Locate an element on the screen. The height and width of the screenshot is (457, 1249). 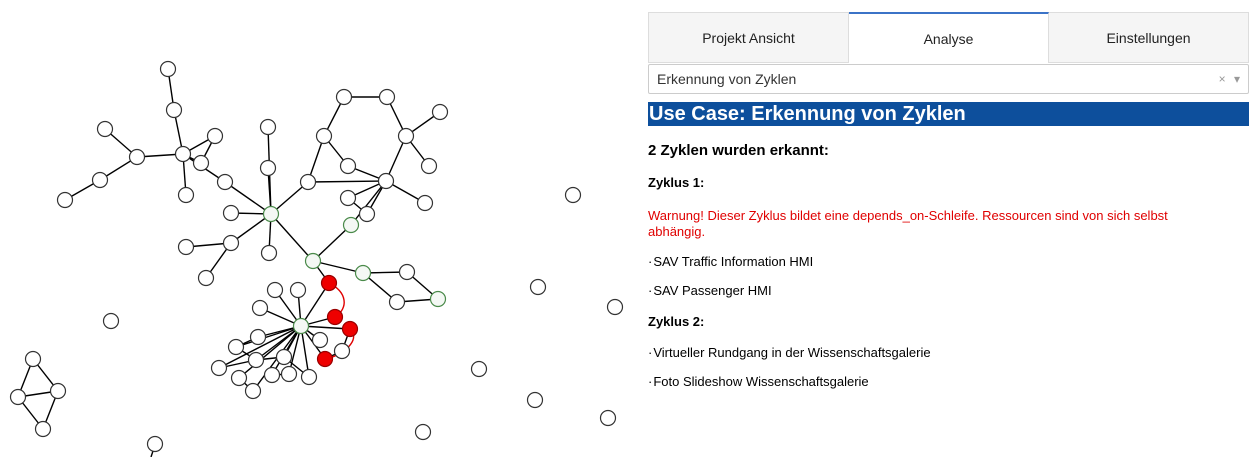
use-case-banner: Use Case: Erkennung von Zyklen is located at coordinates (948, 114).